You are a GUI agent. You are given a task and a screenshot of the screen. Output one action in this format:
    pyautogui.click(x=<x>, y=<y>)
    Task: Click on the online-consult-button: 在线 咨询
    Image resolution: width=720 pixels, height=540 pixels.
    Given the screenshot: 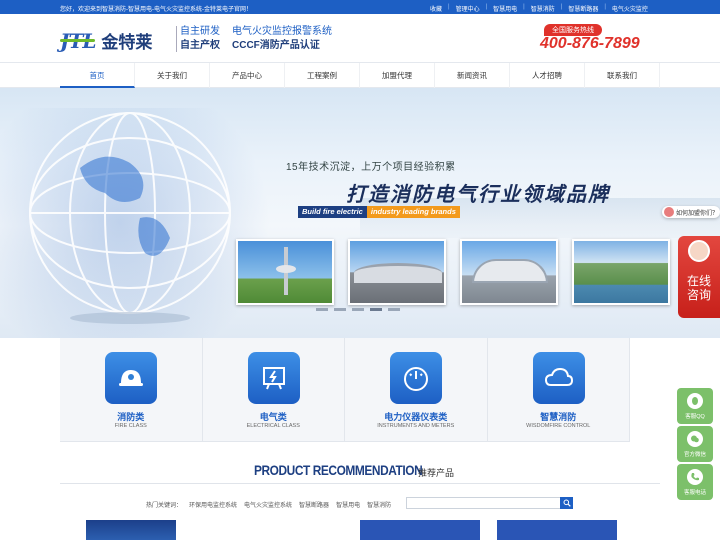 What is the action you would take?
    pyautogui.click(x=699, y=277)
    